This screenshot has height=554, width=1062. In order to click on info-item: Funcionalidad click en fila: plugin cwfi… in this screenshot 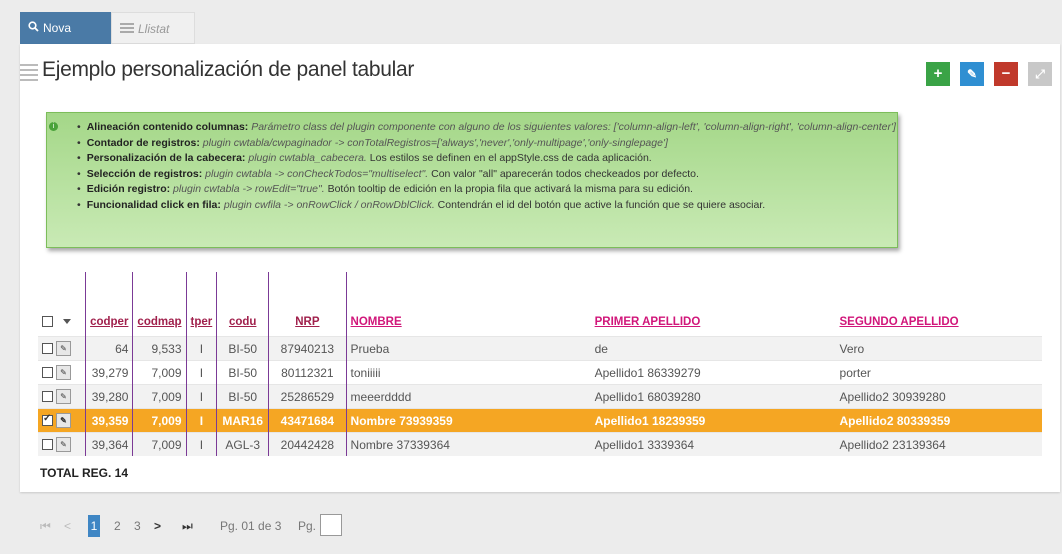, I will do `click(486, 206)`.